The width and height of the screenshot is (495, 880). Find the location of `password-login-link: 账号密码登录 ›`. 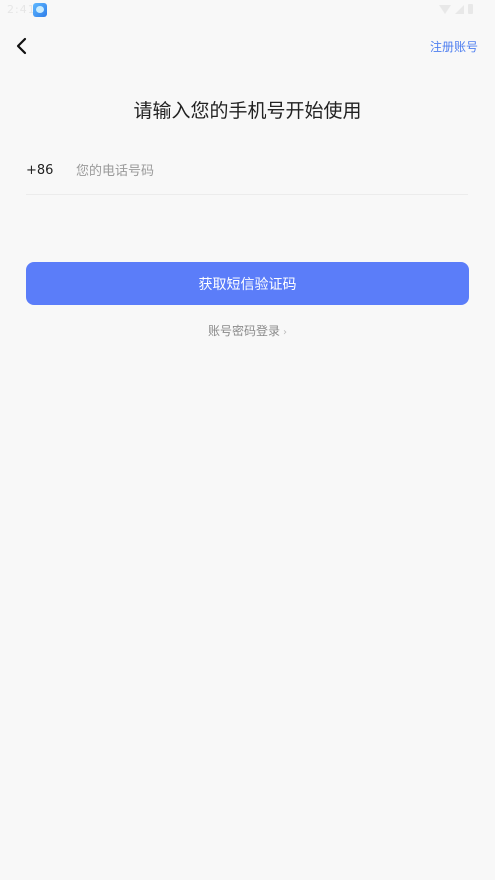

password-login-link: 账号密码登录 › is located at coordinates (247, 330).